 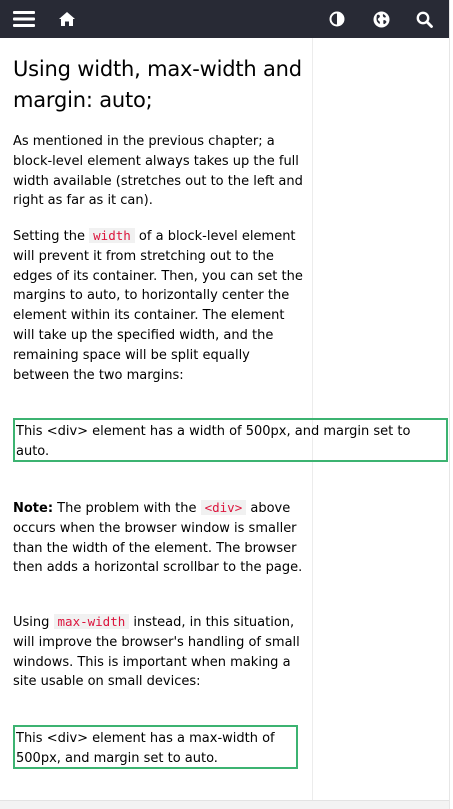 What do you see at coordinates (224, 804) in the screenshot?
I see `bottom-border` at bounding box center [224, 804].